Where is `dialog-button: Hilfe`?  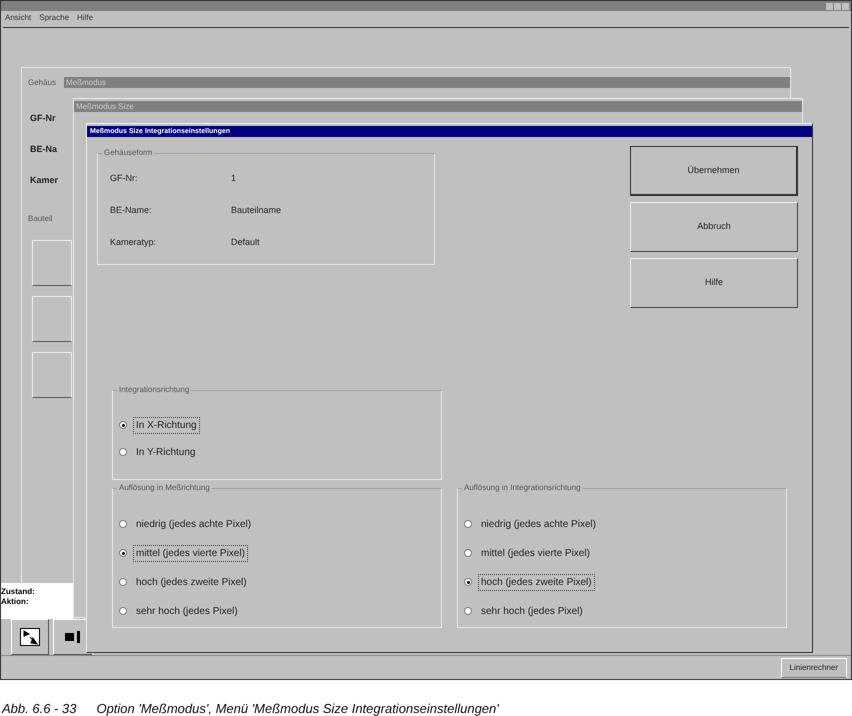 dialog-button: Hilfe is located at coordinates (714, 283).